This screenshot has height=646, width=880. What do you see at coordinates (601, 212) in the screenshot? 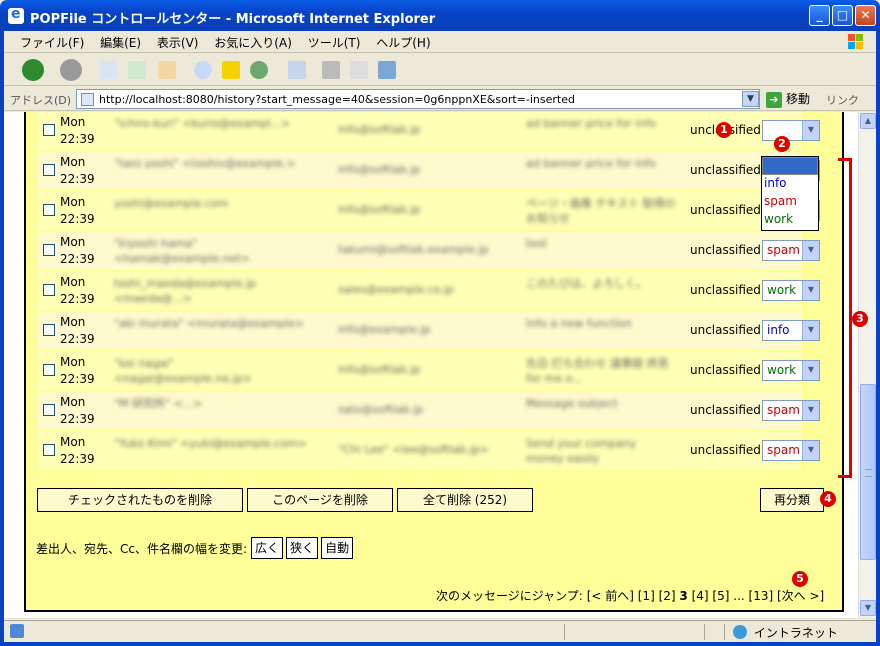
I see `row-subject: ページ・画像 テキスト 取得のお知らせ` at bounding box center [601, 212].